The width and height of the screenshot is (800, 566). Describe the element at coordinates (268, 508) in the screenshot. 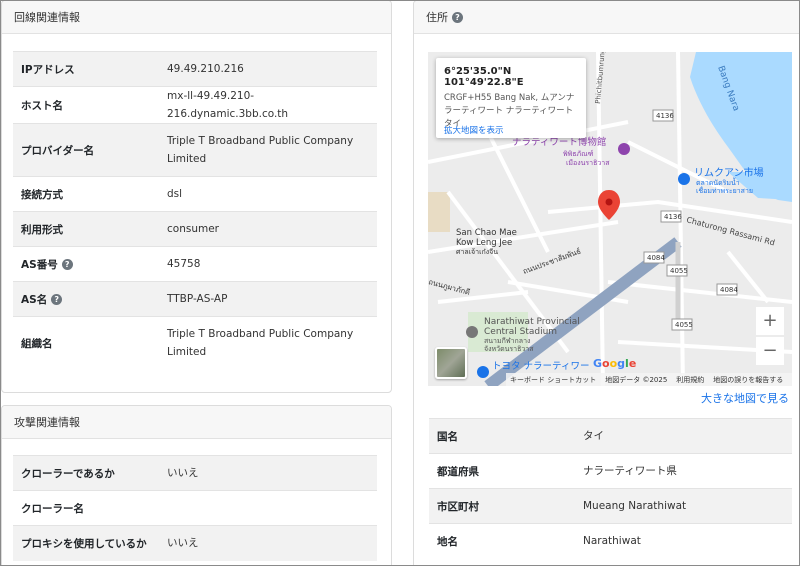

I see `row-value` at that location.